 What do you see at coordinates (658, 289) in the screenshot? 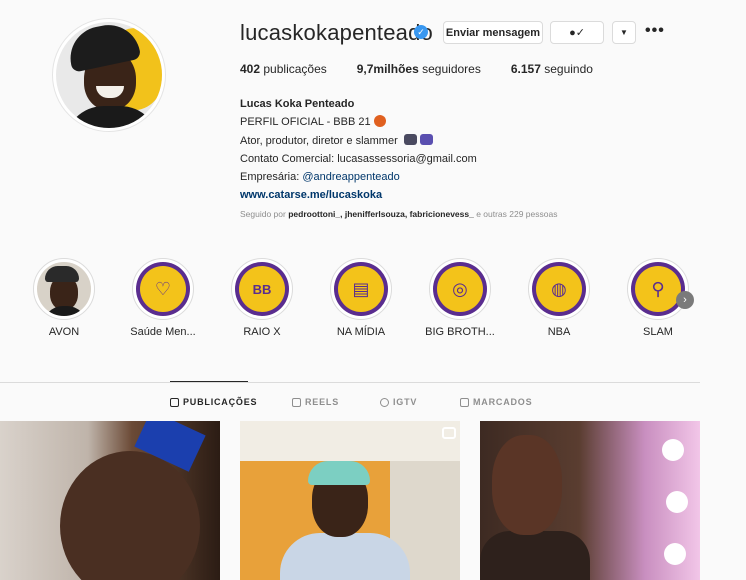
I see `microphone-icon: ⚲` at bounding box center [658, 289].